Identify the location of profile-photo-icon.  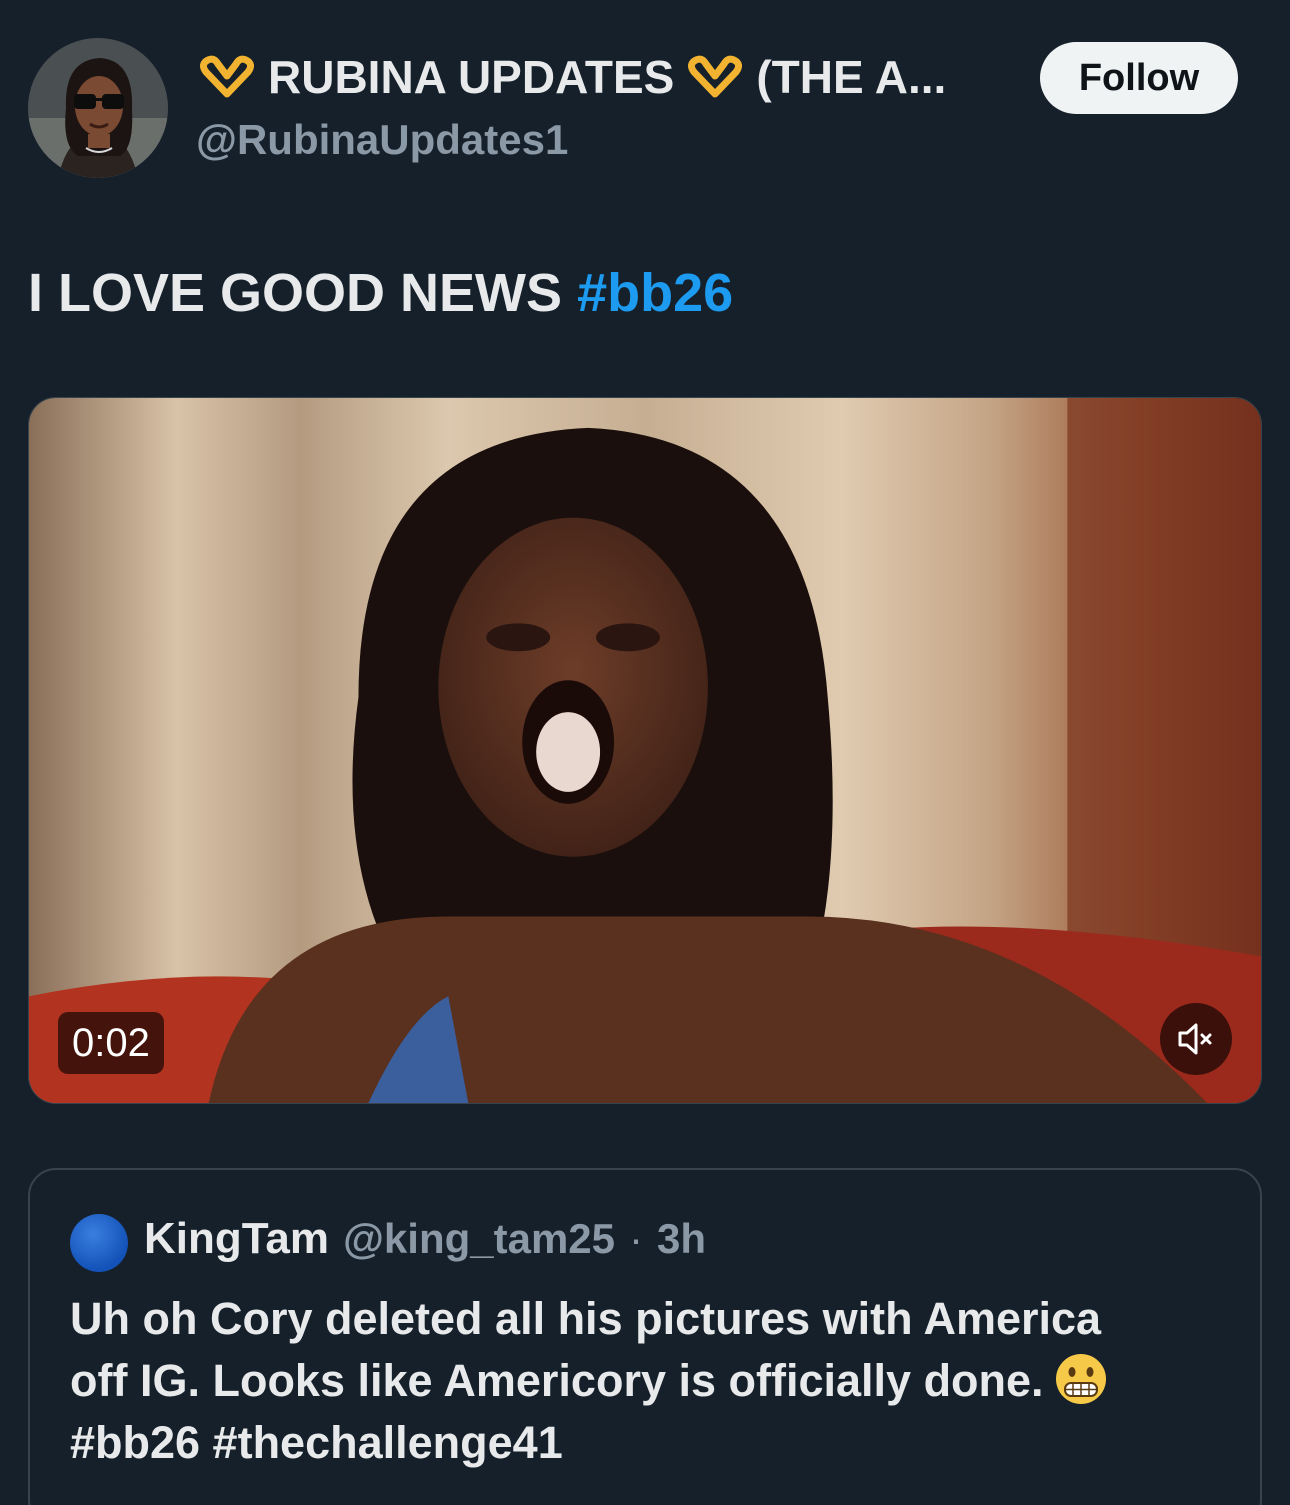
(98, 108).